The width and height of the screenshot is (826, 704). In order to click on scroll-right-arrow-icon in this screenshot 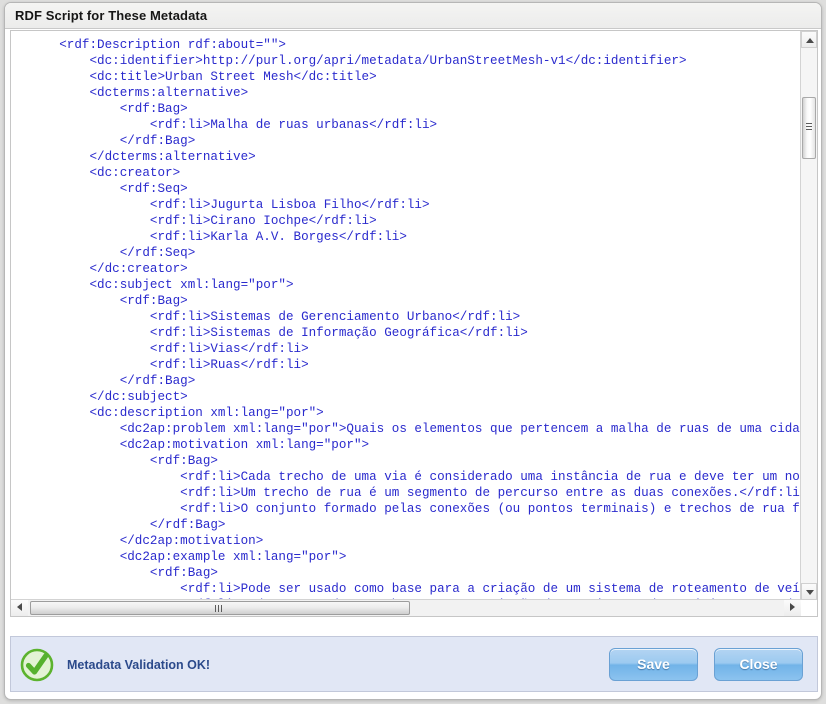, I will do `click(792, 608)`.